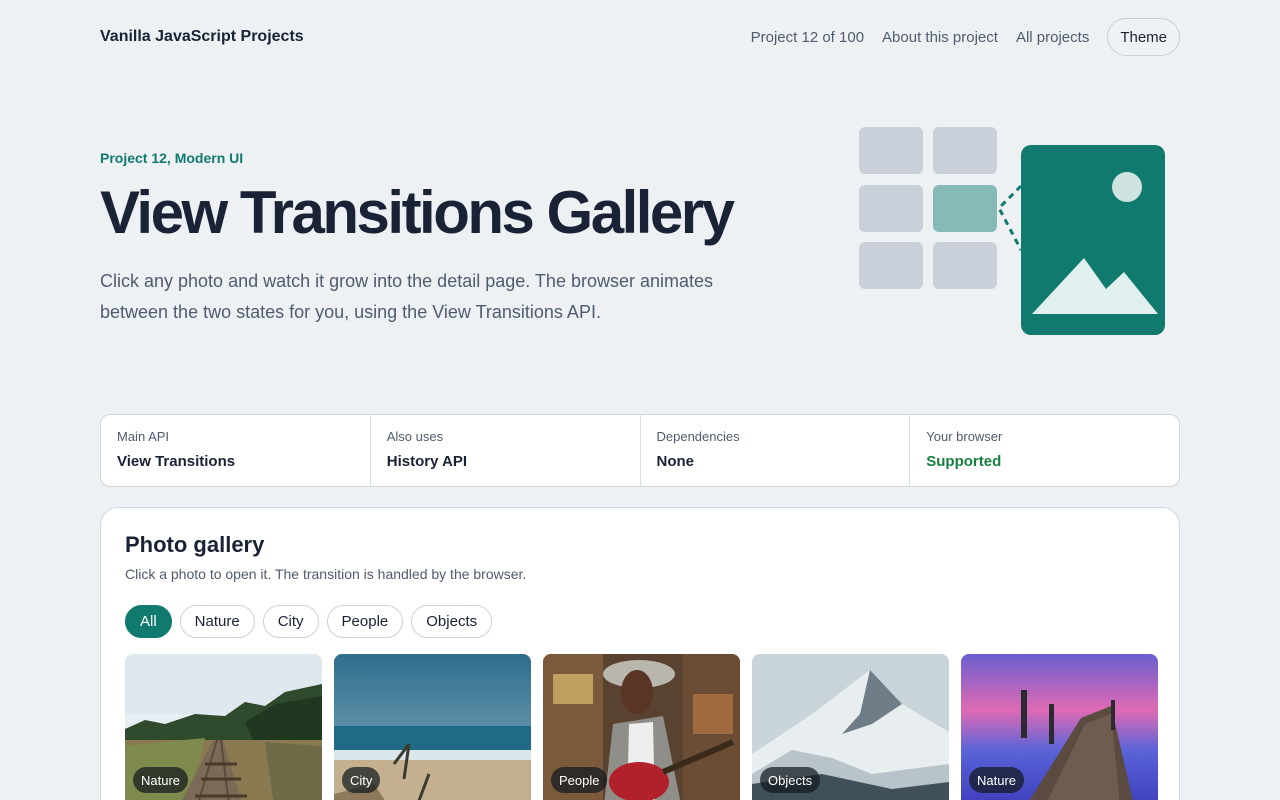 The height and width of the screenshot is (800, 1280). What do you see at coordinates (940, 37) in the screenshot?
I see `about-project-link: About this project` at bounding box center [940, 37].